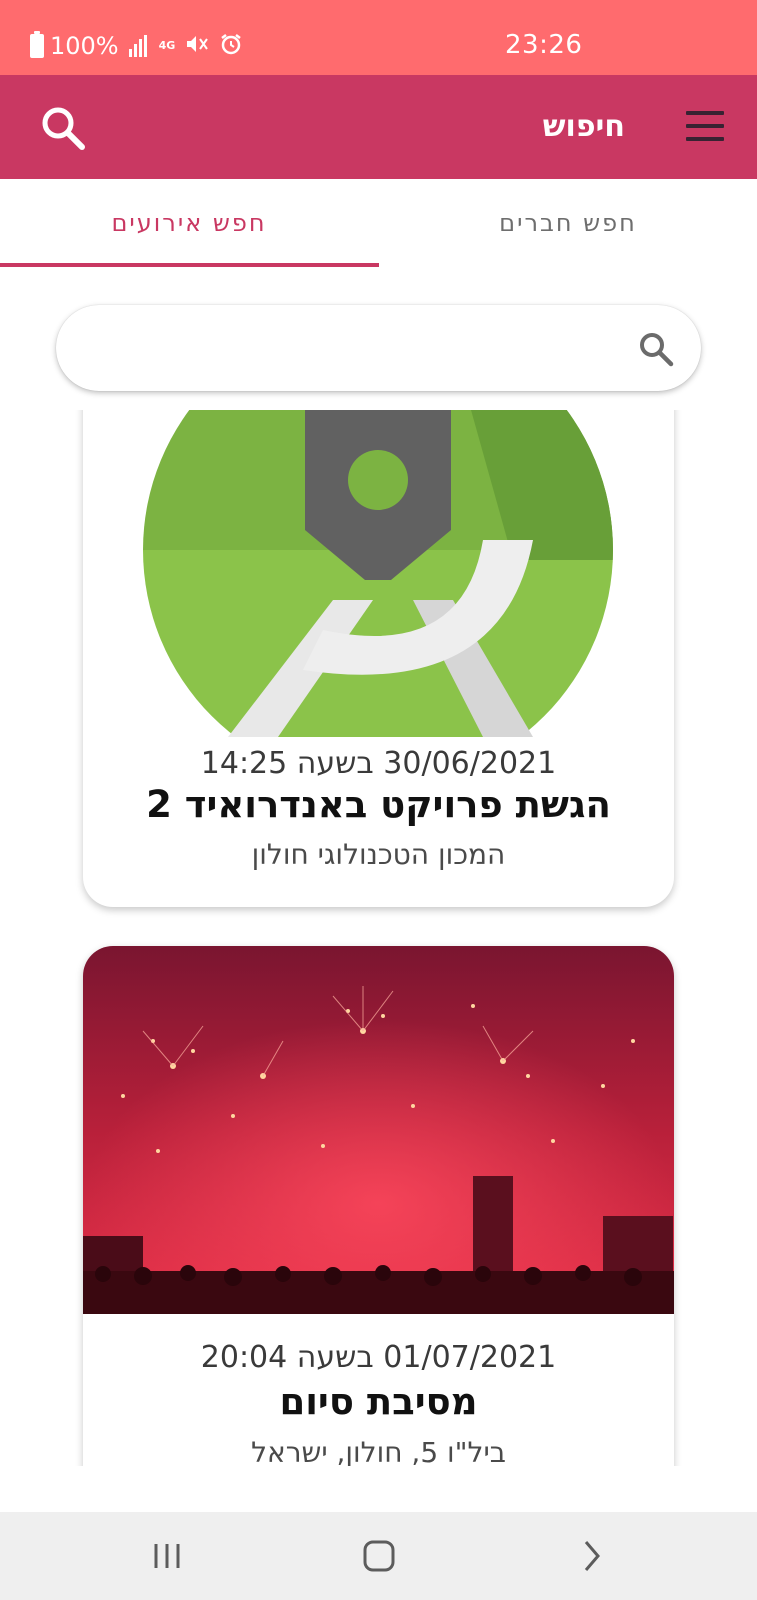 Image resolution: width=757 pixels, height=1600 pixels. I want to click on signal-icon, so click(137, 46).